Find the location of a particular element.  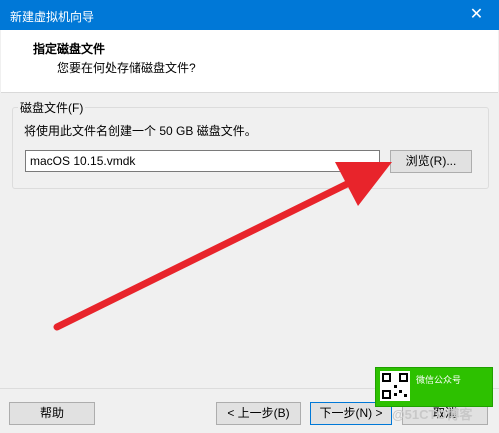

wechat-label: 微信公众号 is located at coordinates (439, 380).